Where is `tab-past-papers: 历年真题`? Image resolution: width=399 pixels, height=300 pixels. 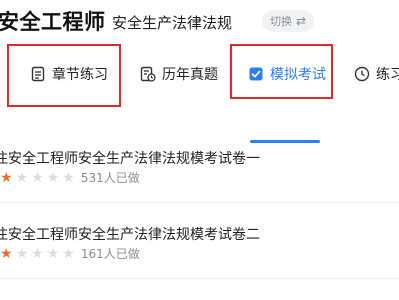
tab-past-papers: 历年真题 is located at coordinates (179, 74).